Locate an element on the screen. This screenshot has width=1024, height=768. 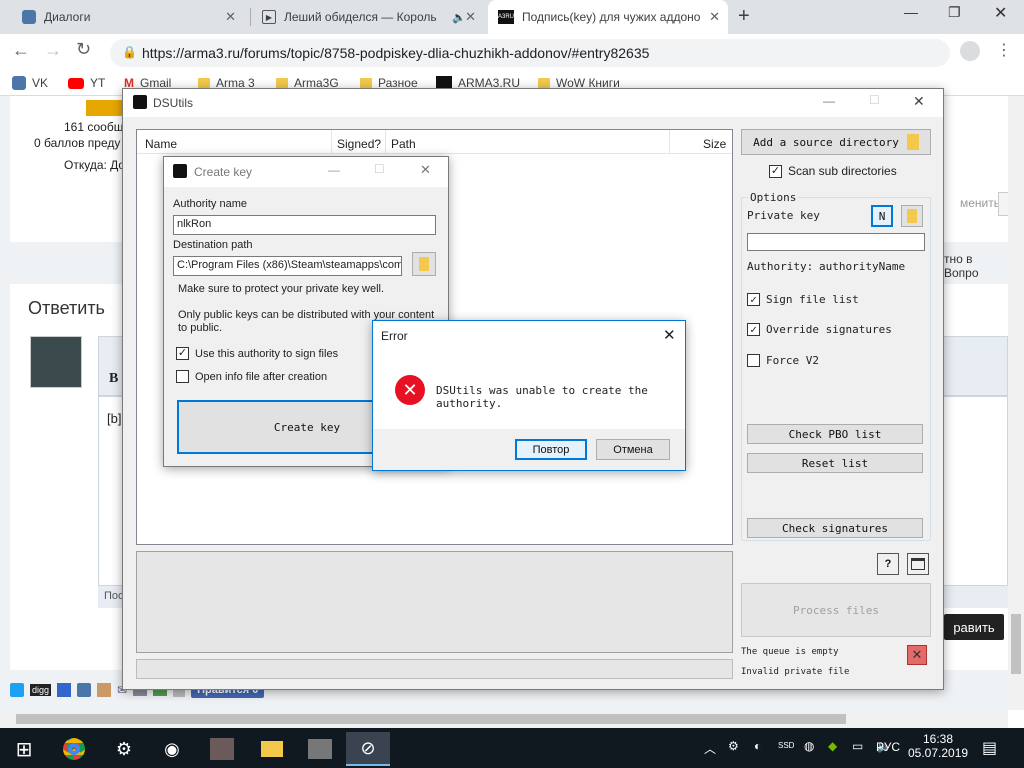
vk-icon is located at coordinates (84, 690).